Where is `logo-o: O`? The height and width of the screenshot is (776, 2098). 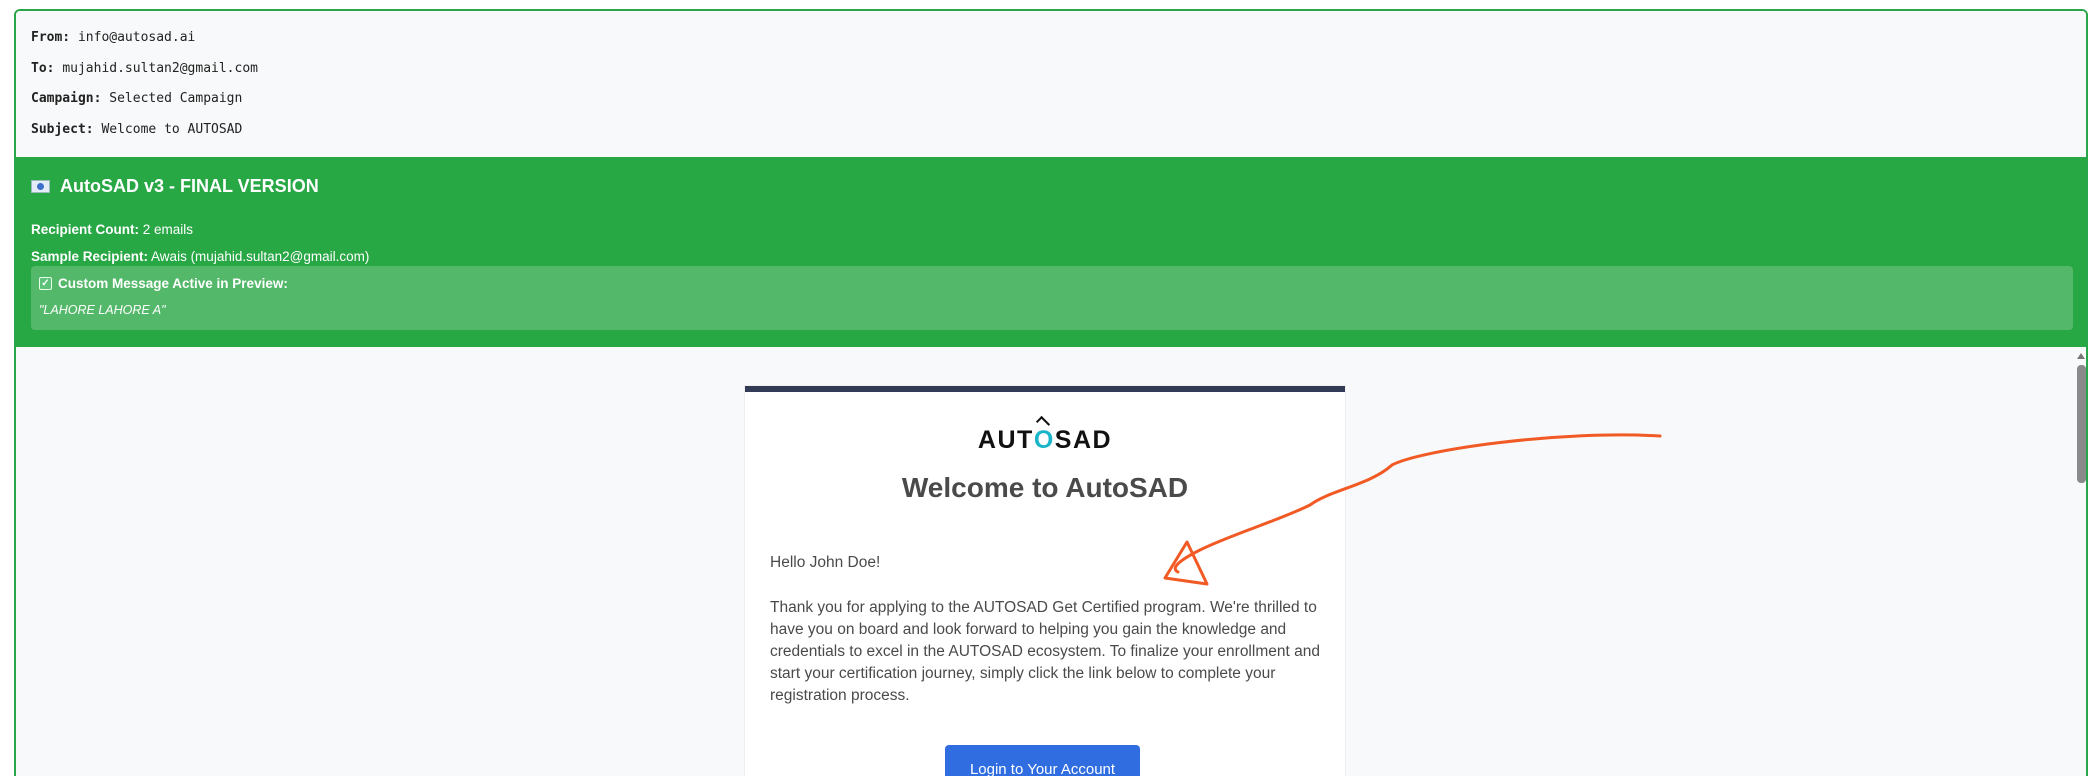
logo-o: O is located at coordinates (1044, 435).